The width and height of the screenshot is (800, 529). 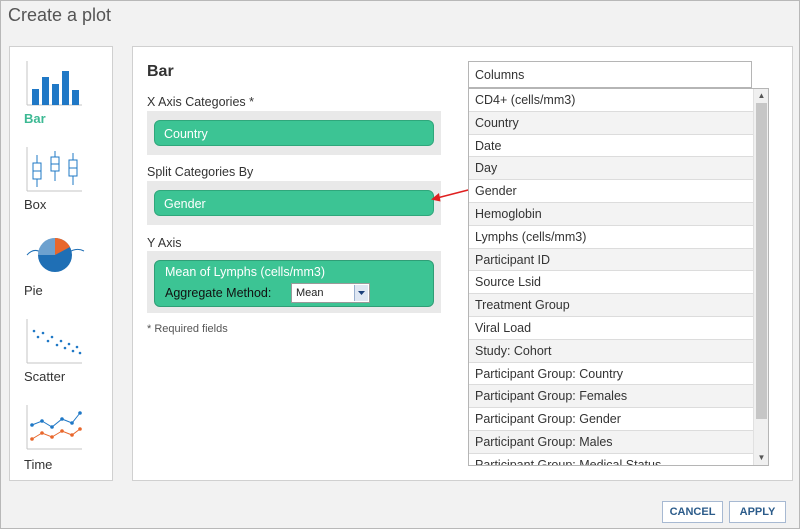 I want to click on box-plot-icon, so click(x=54, y=169).